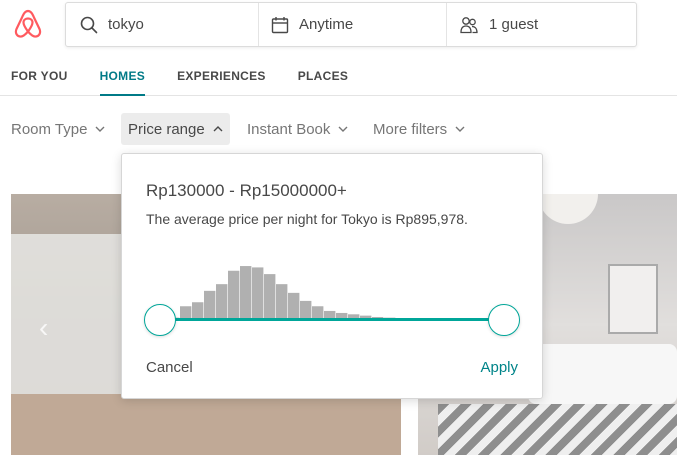  I want to click on price-range-filter-button: Price range, so click(175, 129).